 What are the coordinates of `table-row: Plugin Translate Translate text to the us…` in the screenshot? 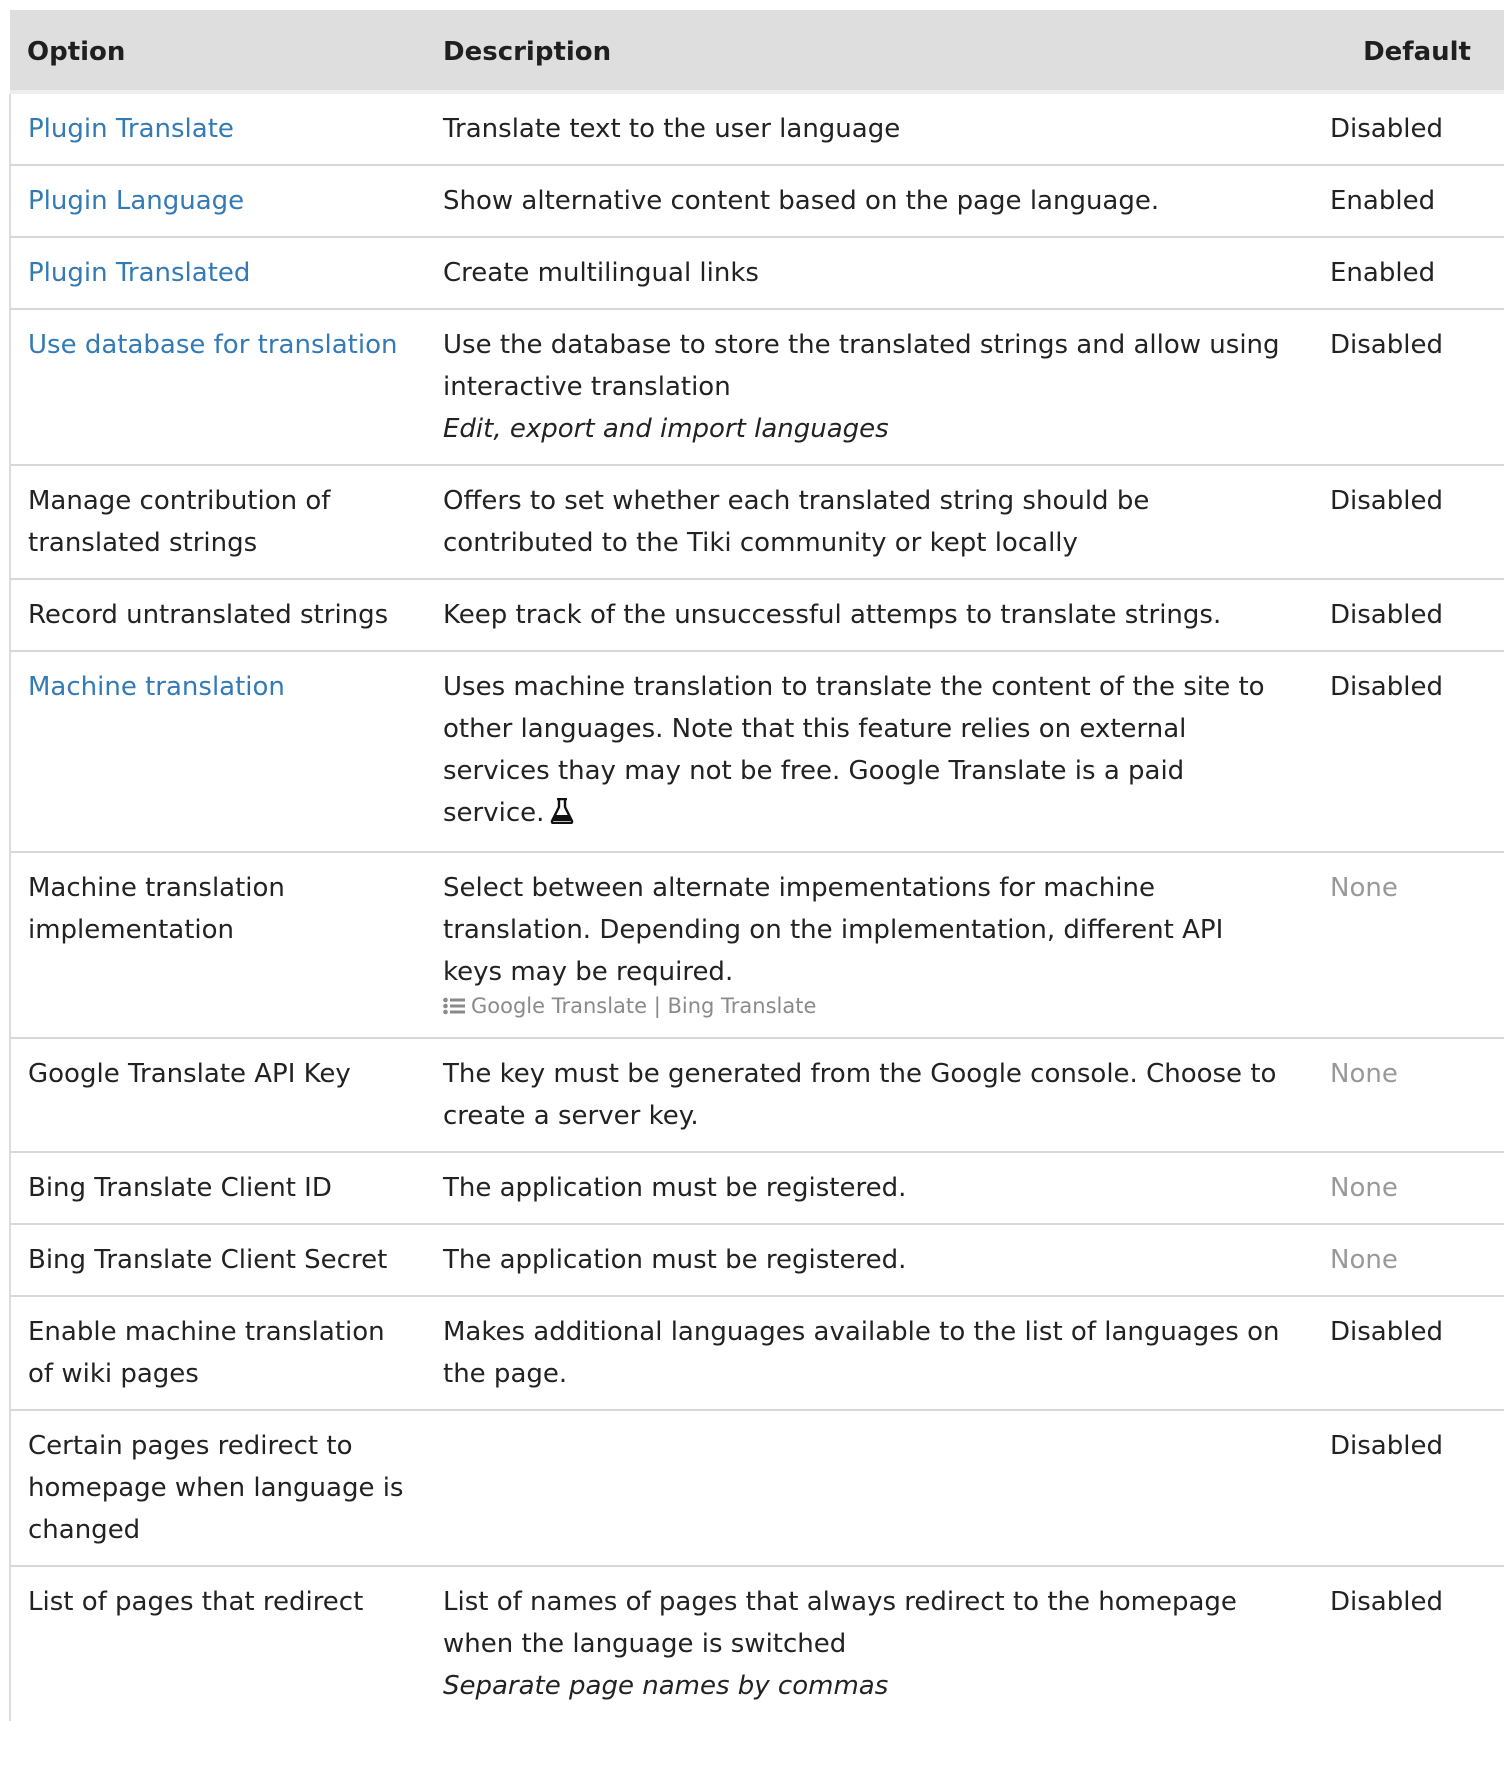 It's located at (756, 129).